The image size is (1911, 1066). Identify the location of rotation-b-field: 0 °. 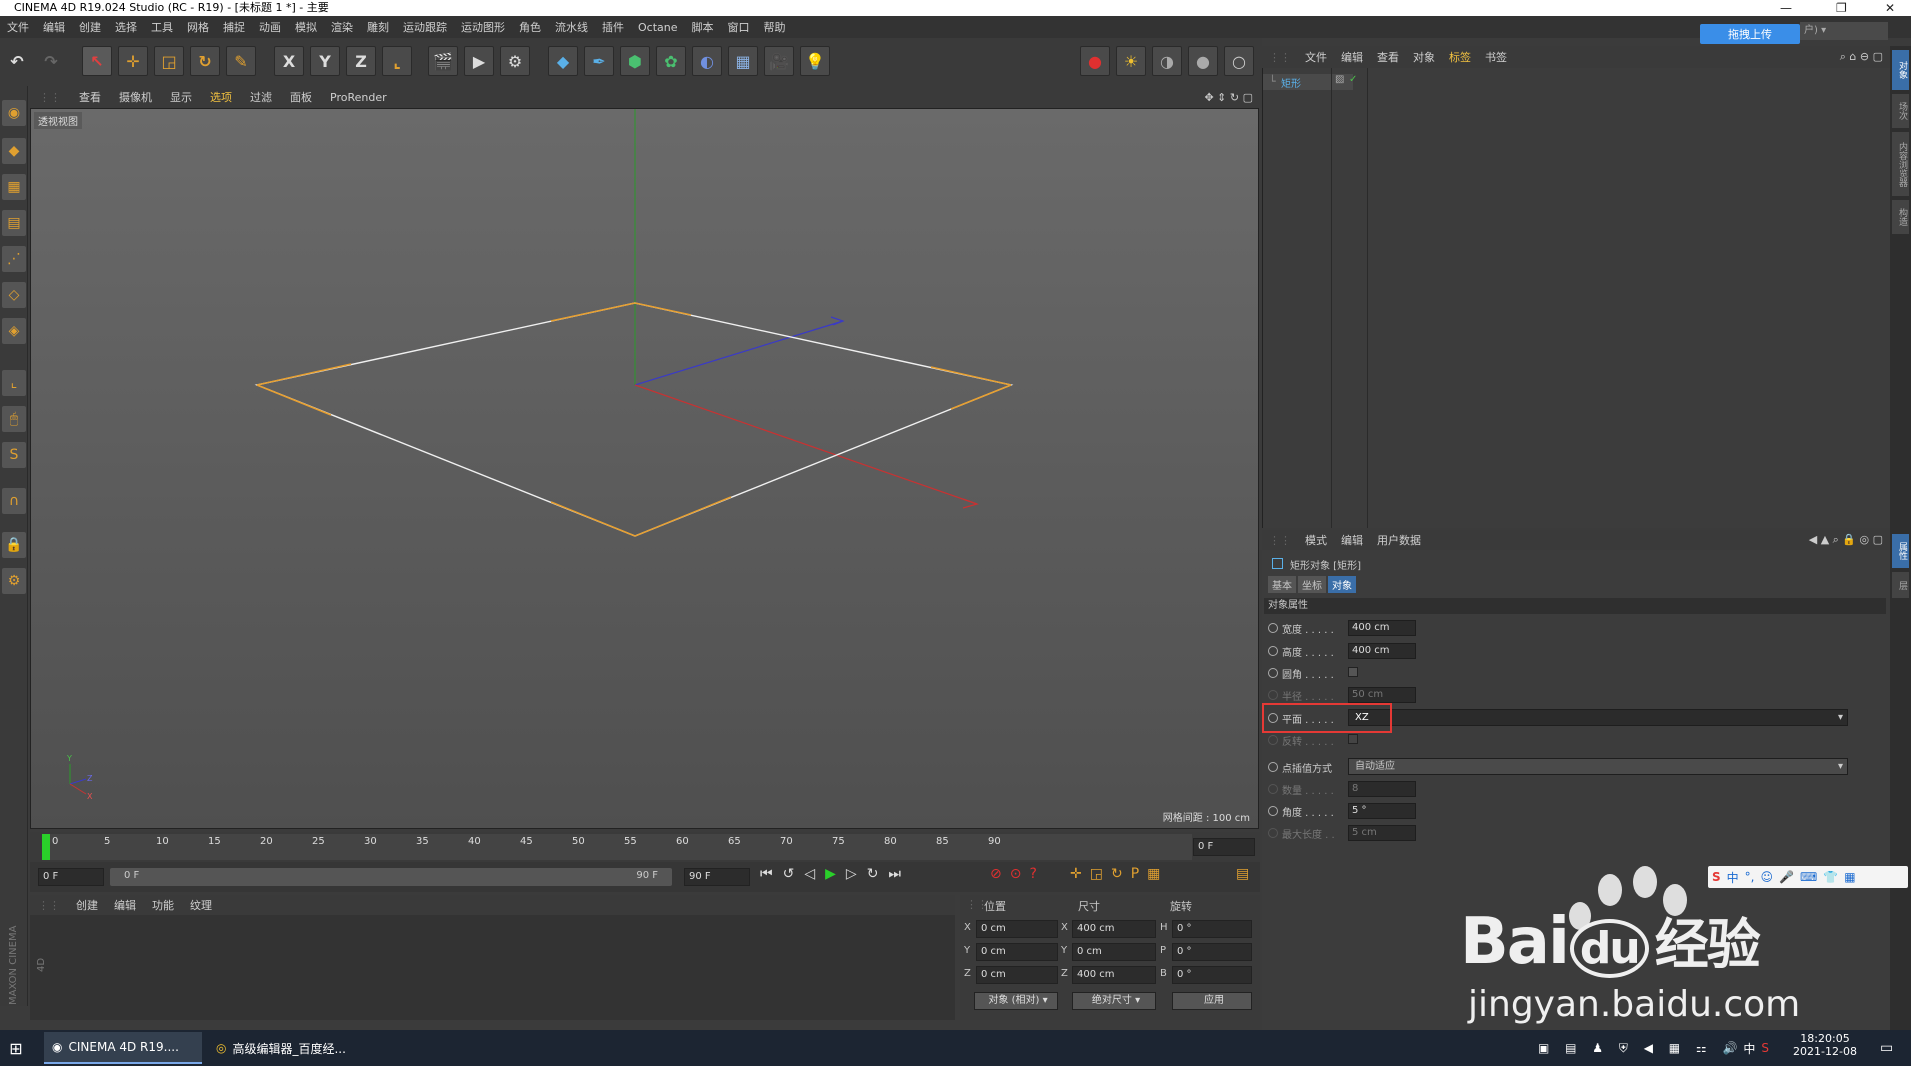
(1212, 975).